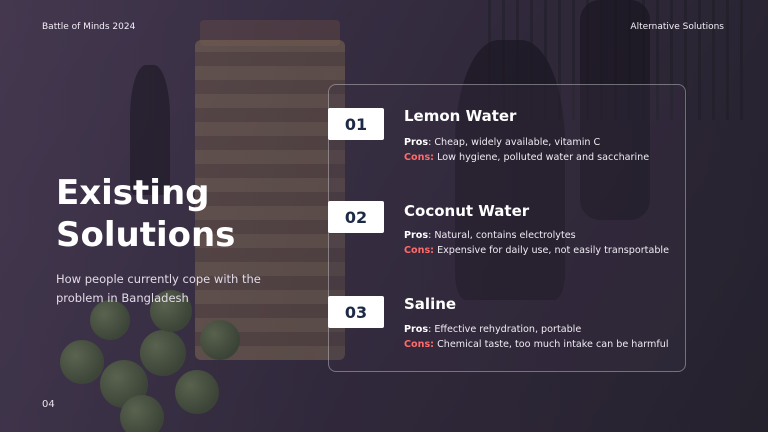 This screenshot has width=768, height=432. What do you see at coordinates (502, 235) in the screenshot?
I see `pros-text: : Natural, contains electrolytes` at bounding box center [502, 235].